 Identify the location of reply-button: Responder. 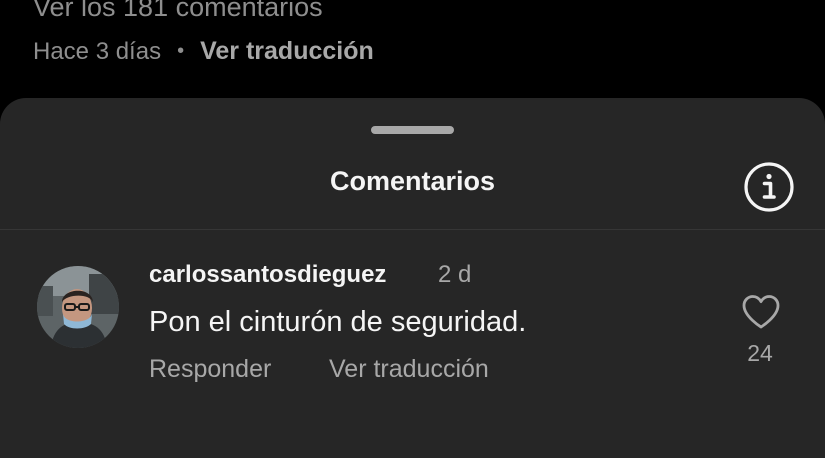
(210, 369).